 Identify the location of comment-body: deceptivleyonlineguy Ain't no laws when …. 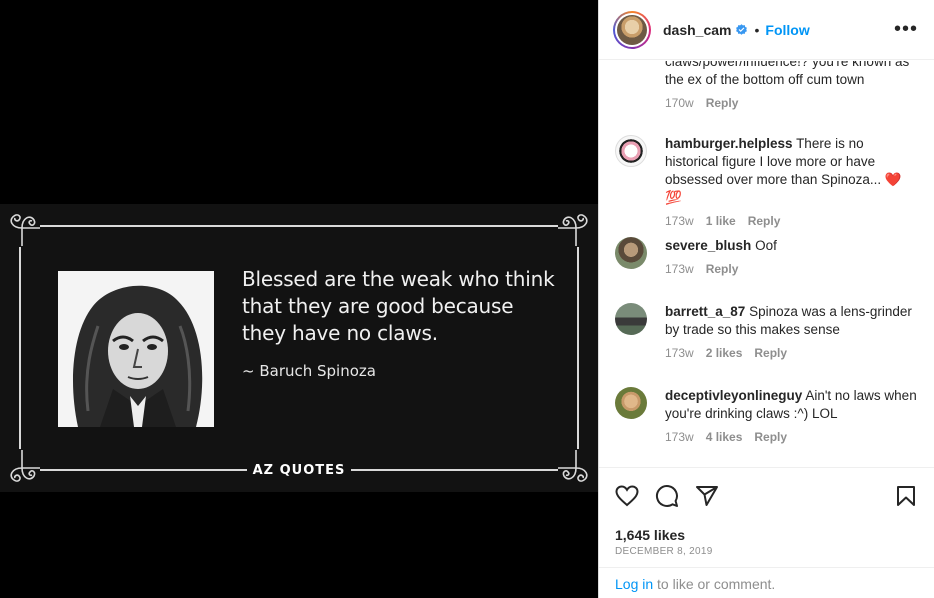
(792, 405).